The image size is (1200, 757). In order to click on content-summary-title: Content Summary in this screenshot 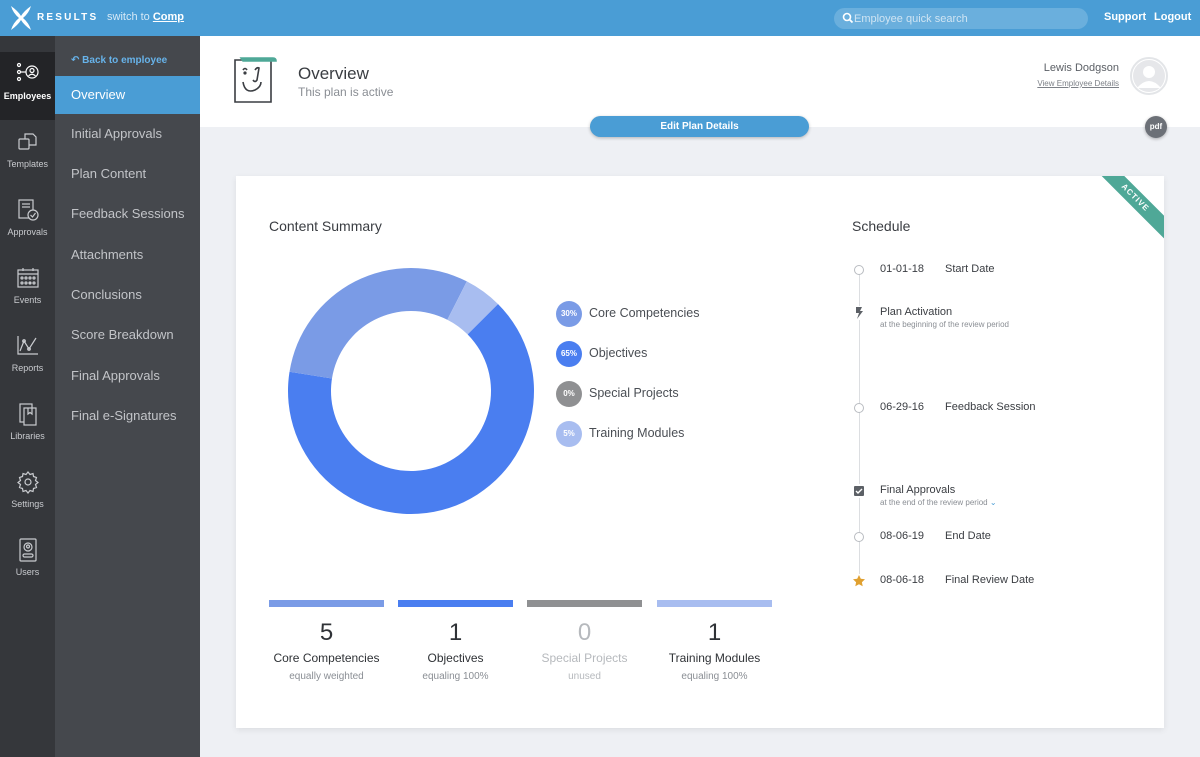, I will do `click(325, 226)`.